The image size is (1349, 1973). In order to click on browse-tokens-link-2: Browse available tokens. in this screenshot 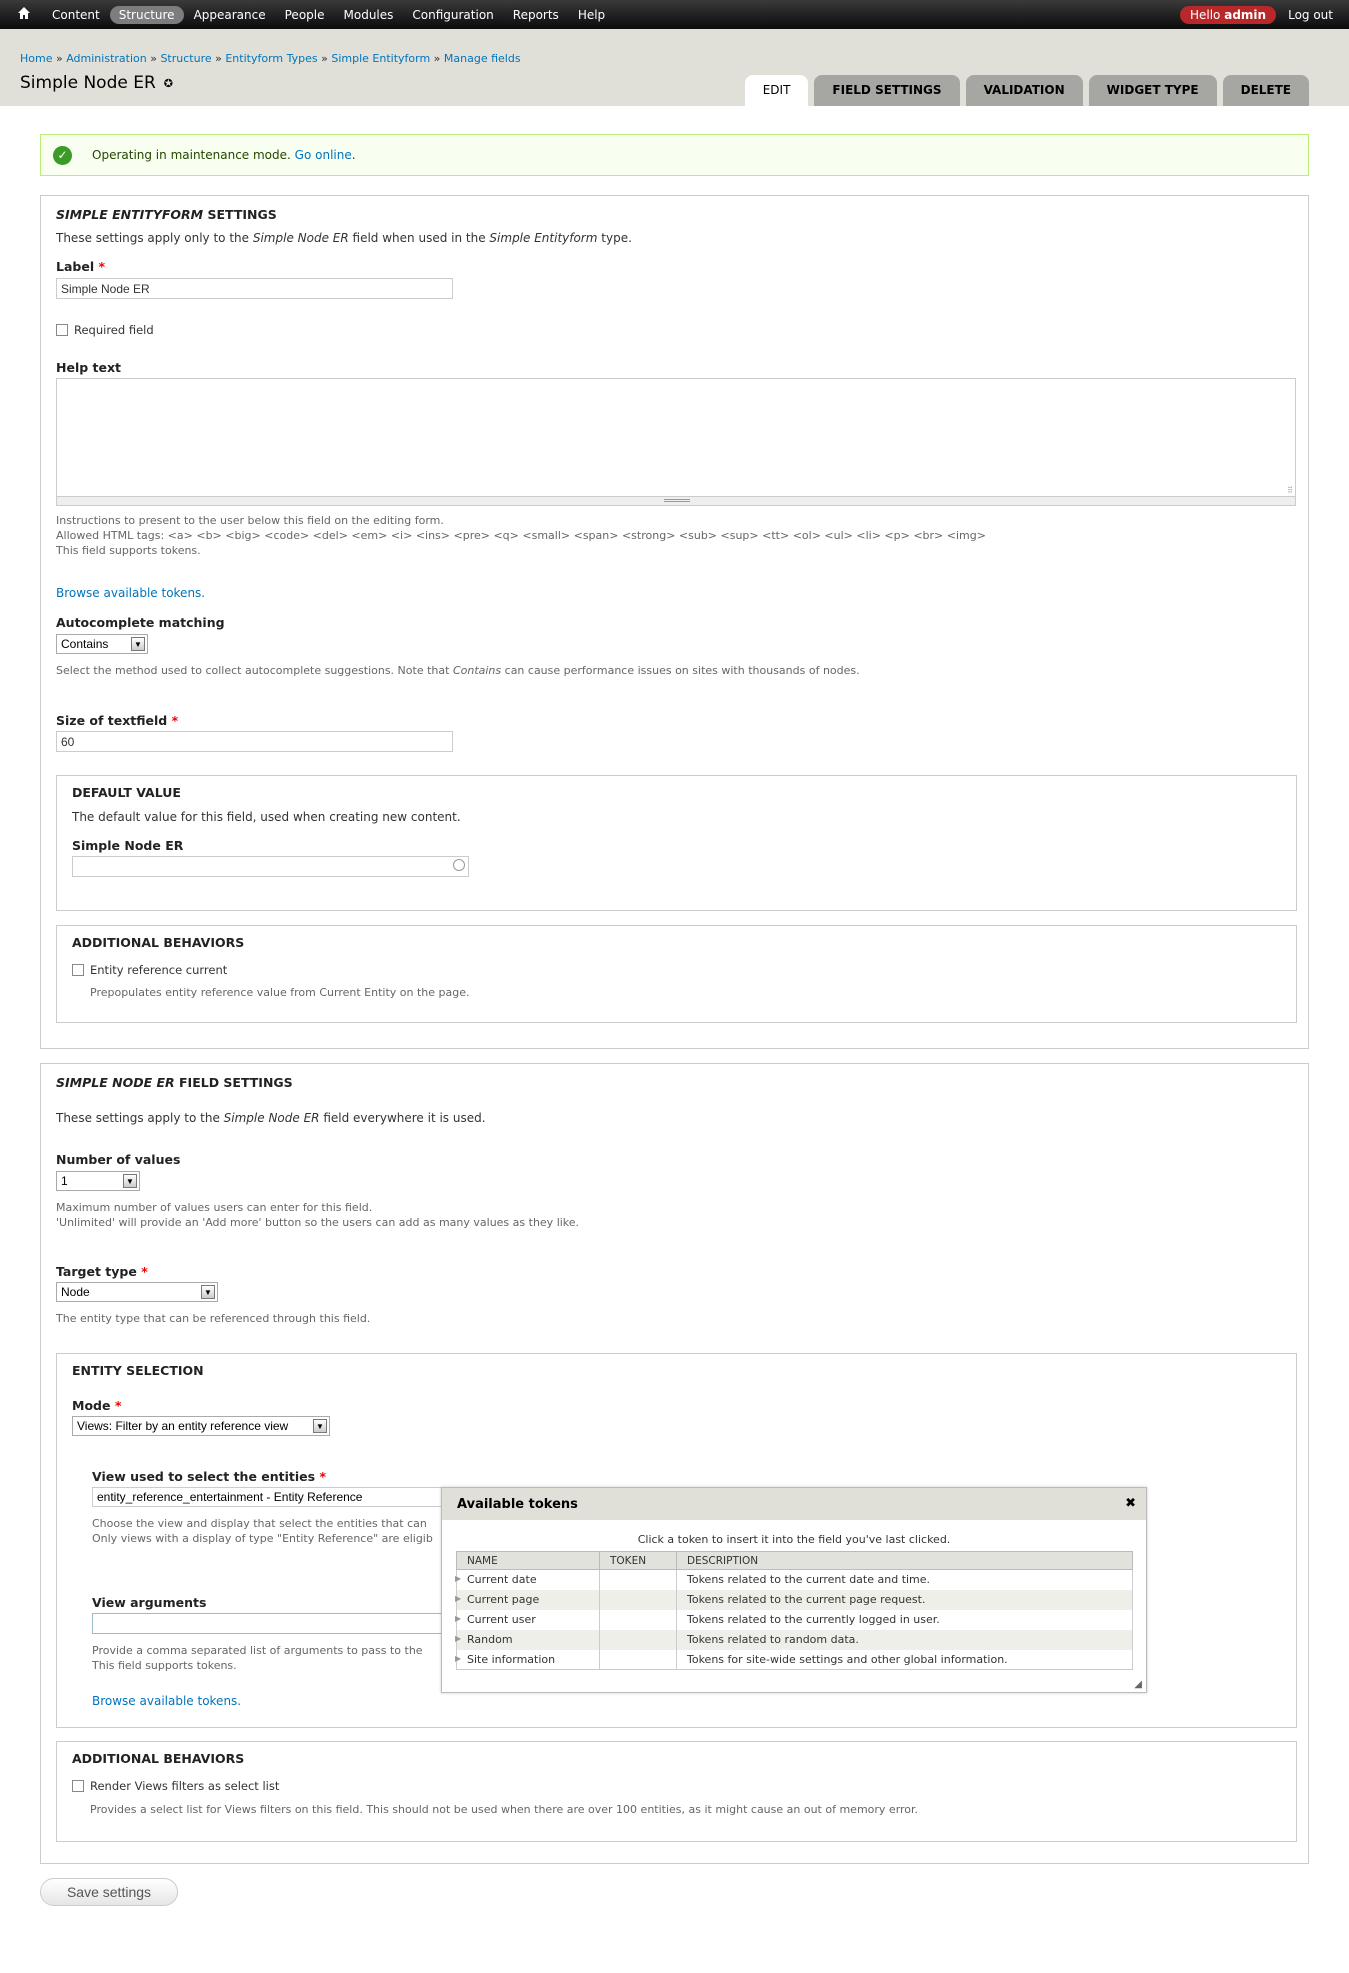, I will do `click(166, 1701)`.